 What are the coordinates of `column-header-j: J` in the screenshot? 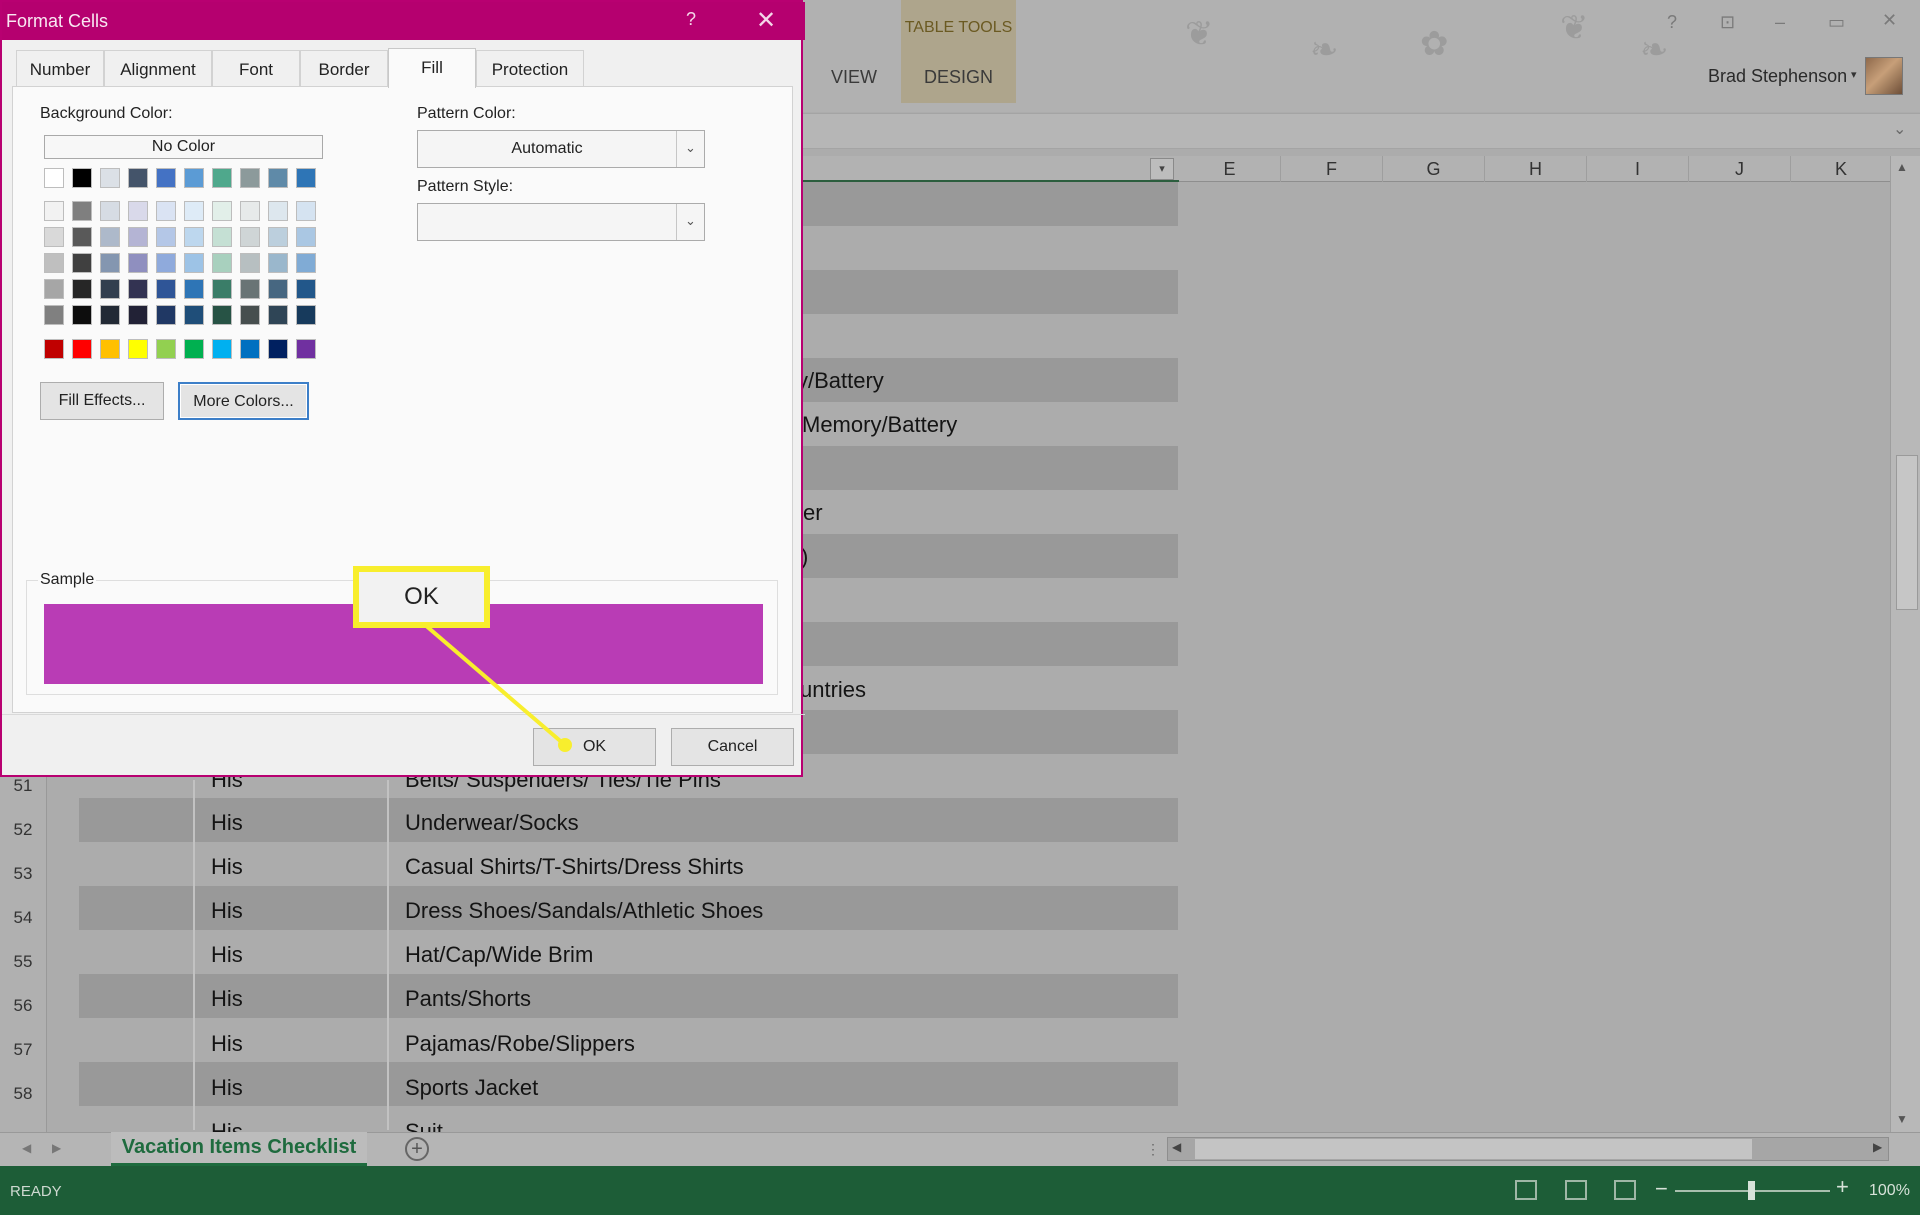 It's located at (1740, 169).